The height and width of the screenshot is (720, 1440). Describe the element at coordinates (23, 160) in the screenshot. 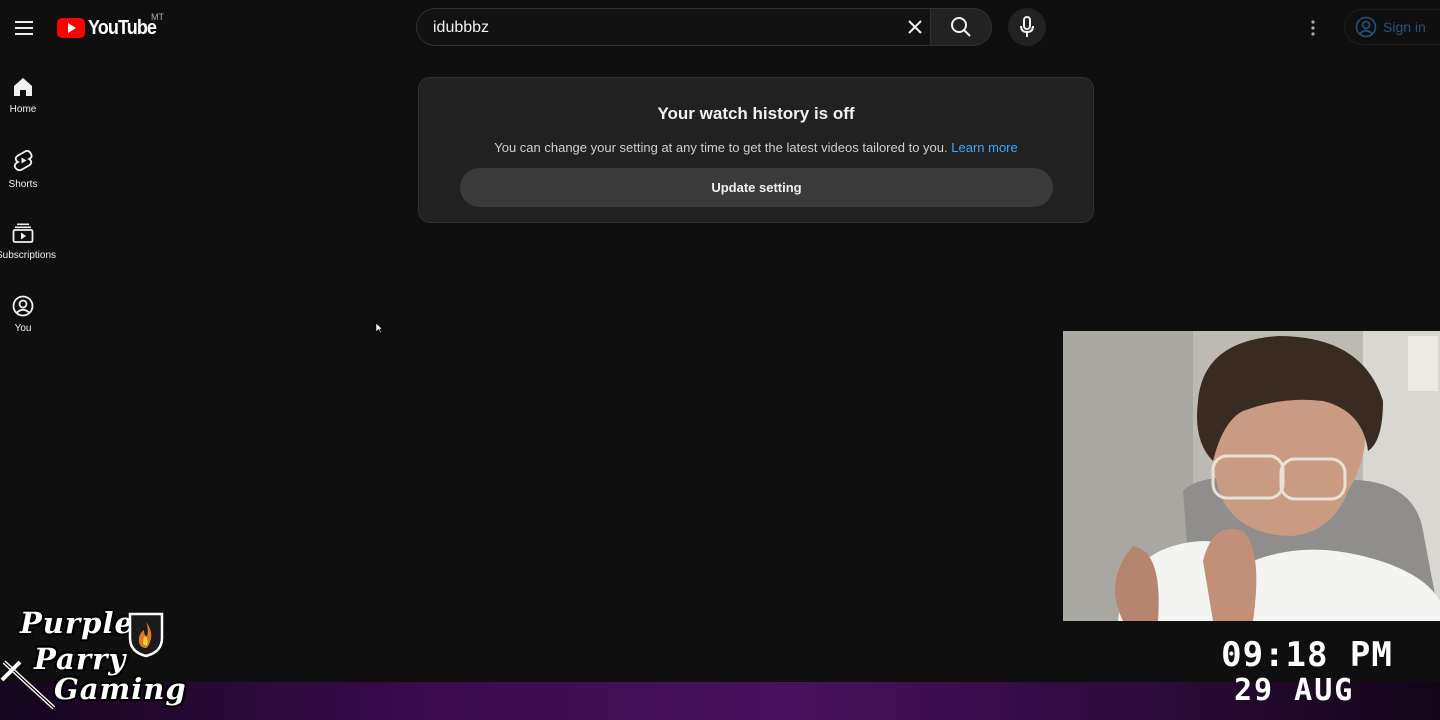

I see `shorts-icon` at that location.